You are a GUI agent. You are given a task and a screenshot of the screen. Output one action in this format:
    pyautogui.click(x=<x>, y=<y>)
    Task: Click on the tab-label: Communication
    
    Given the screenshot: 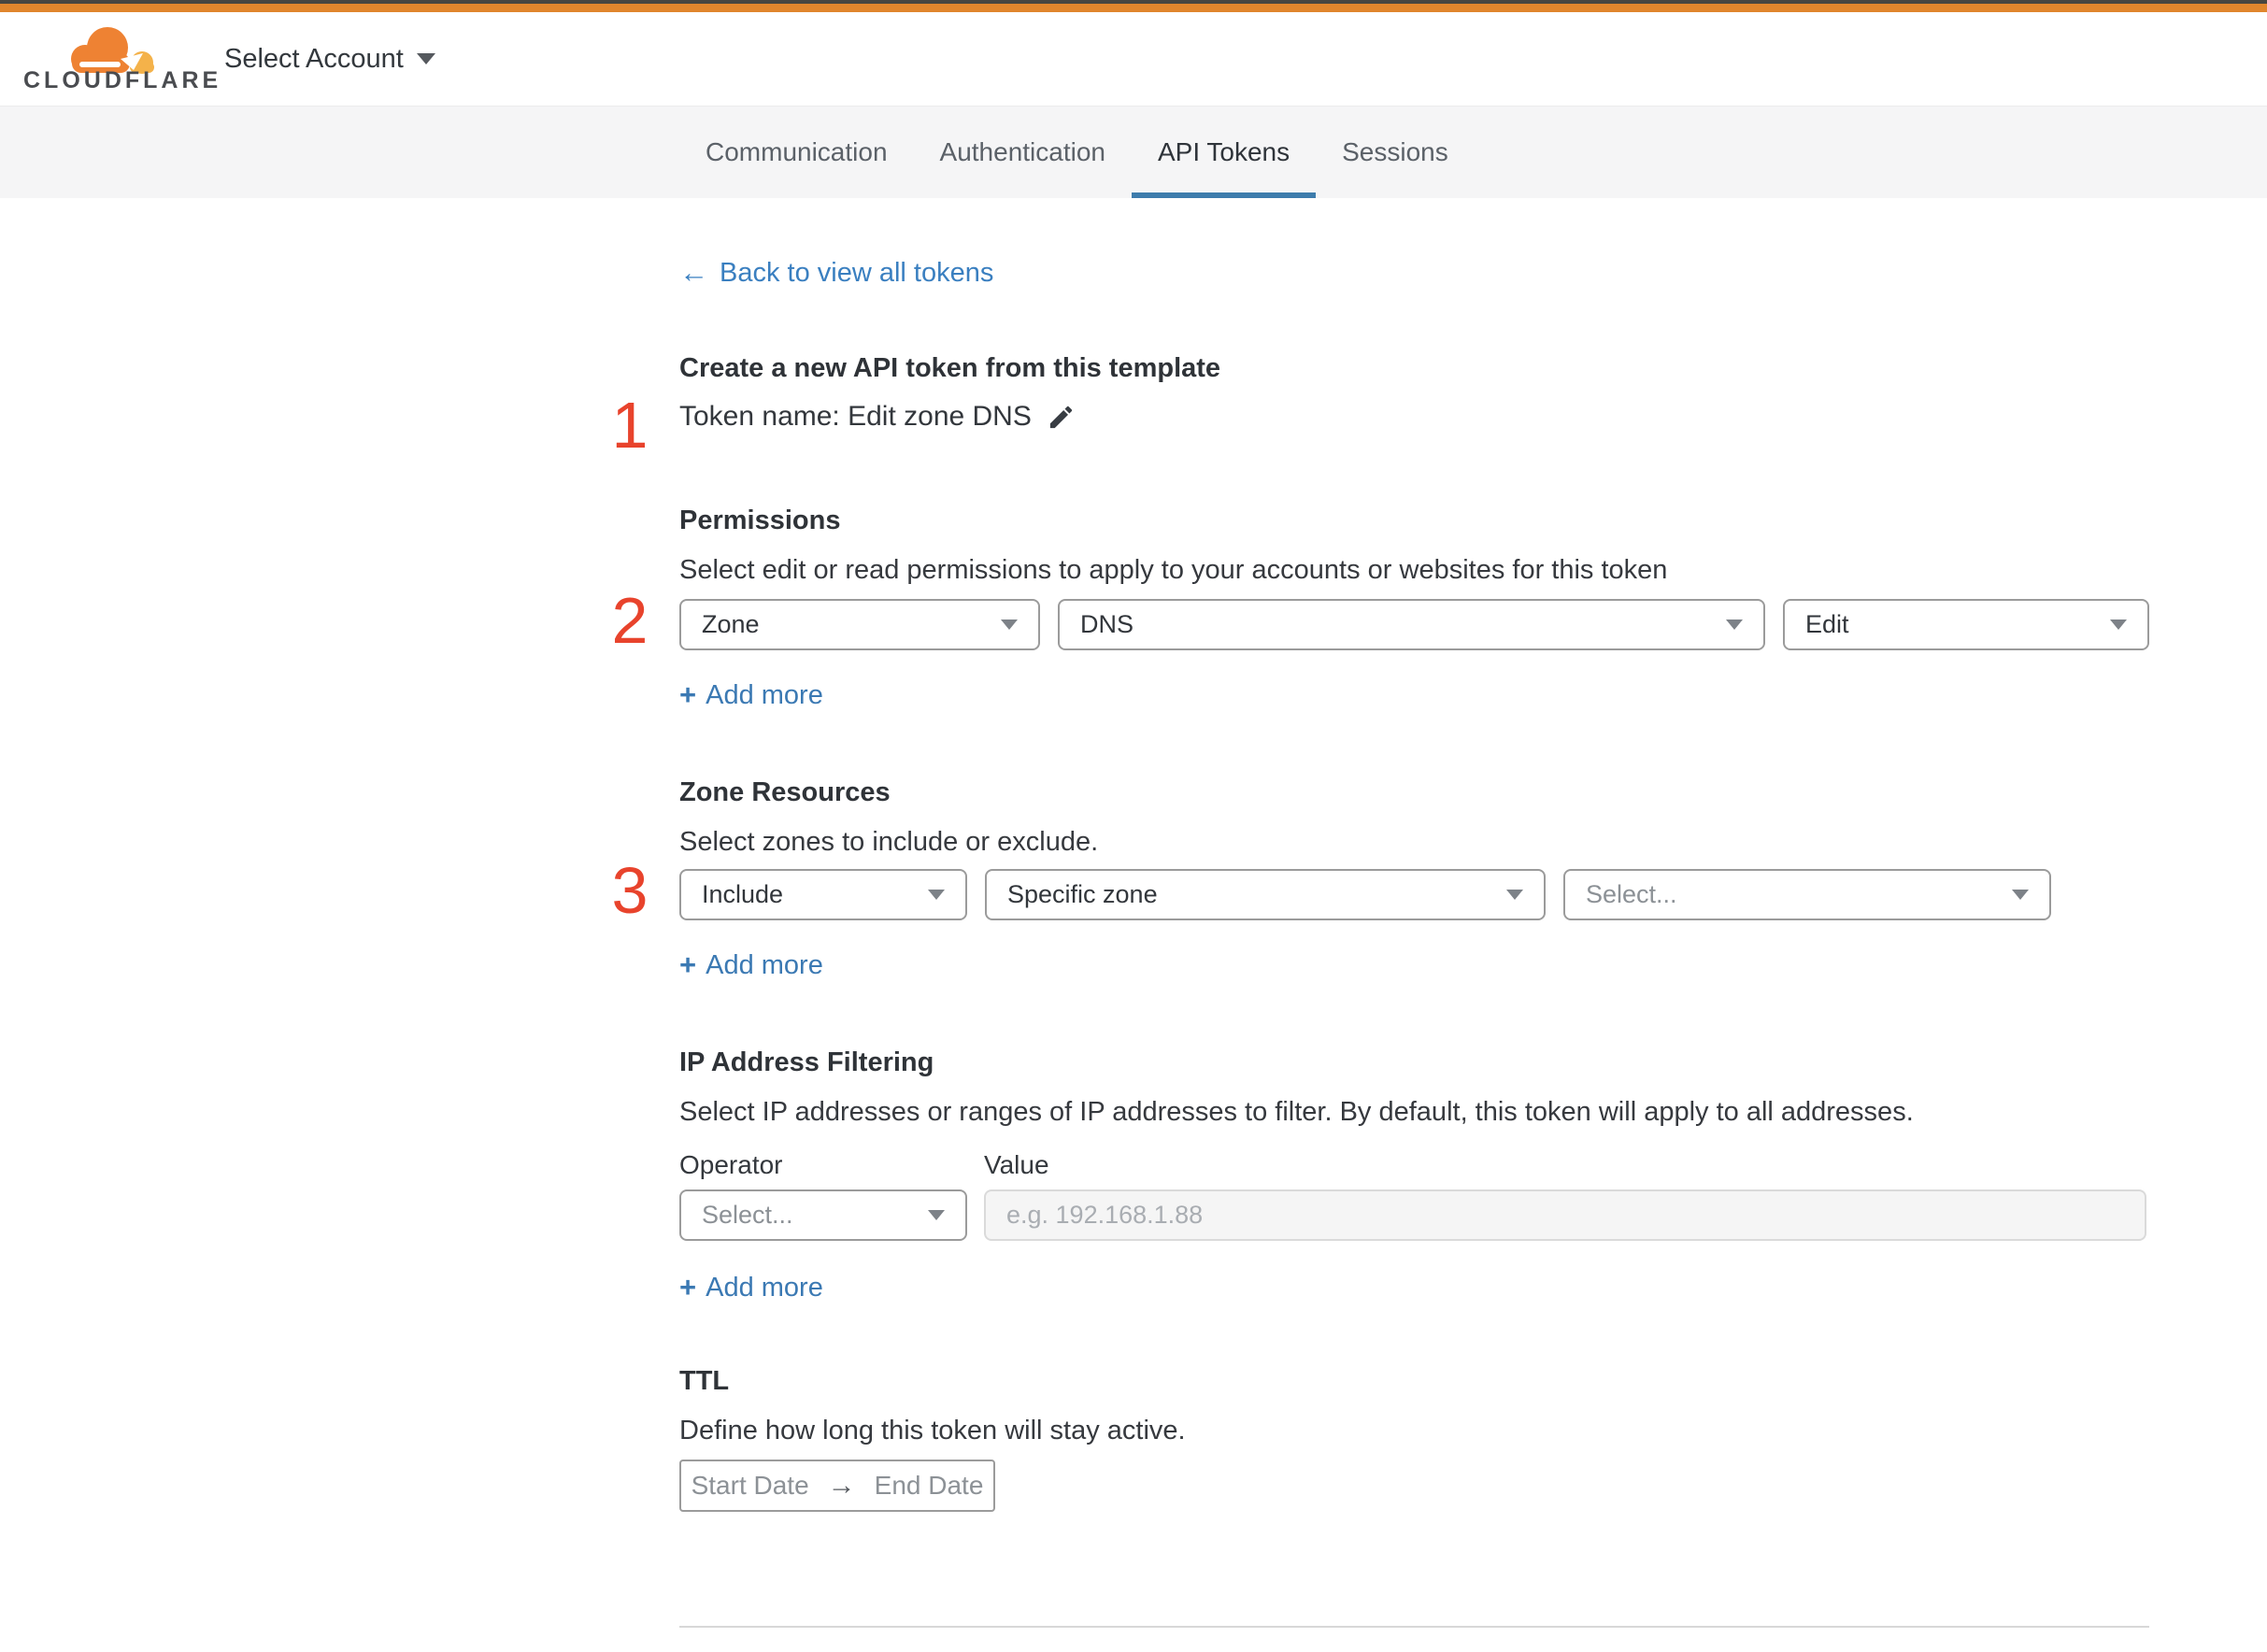 What is the action you would take?
    pyautogui.click(x=797, y=152)
    